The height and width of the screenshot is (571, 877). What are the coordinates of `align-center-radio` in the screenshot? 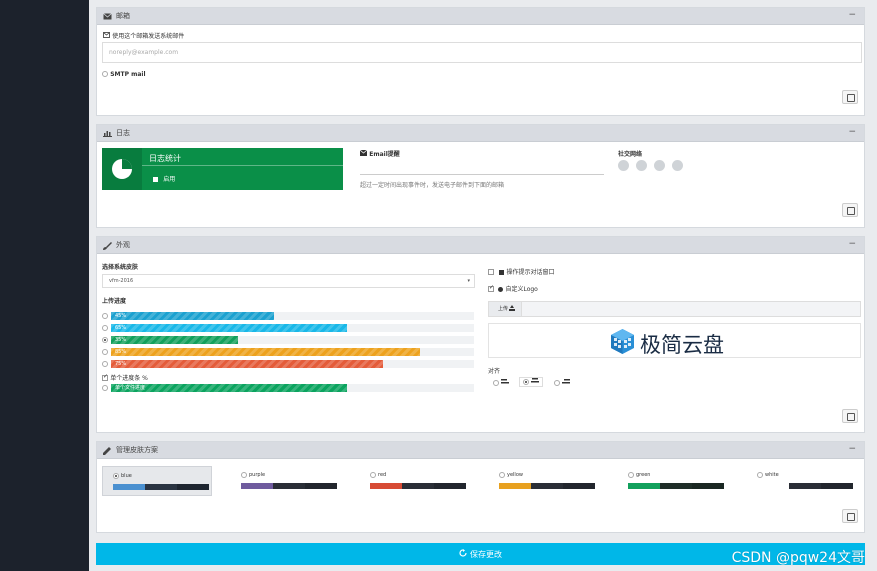 It's located at (526, 382).